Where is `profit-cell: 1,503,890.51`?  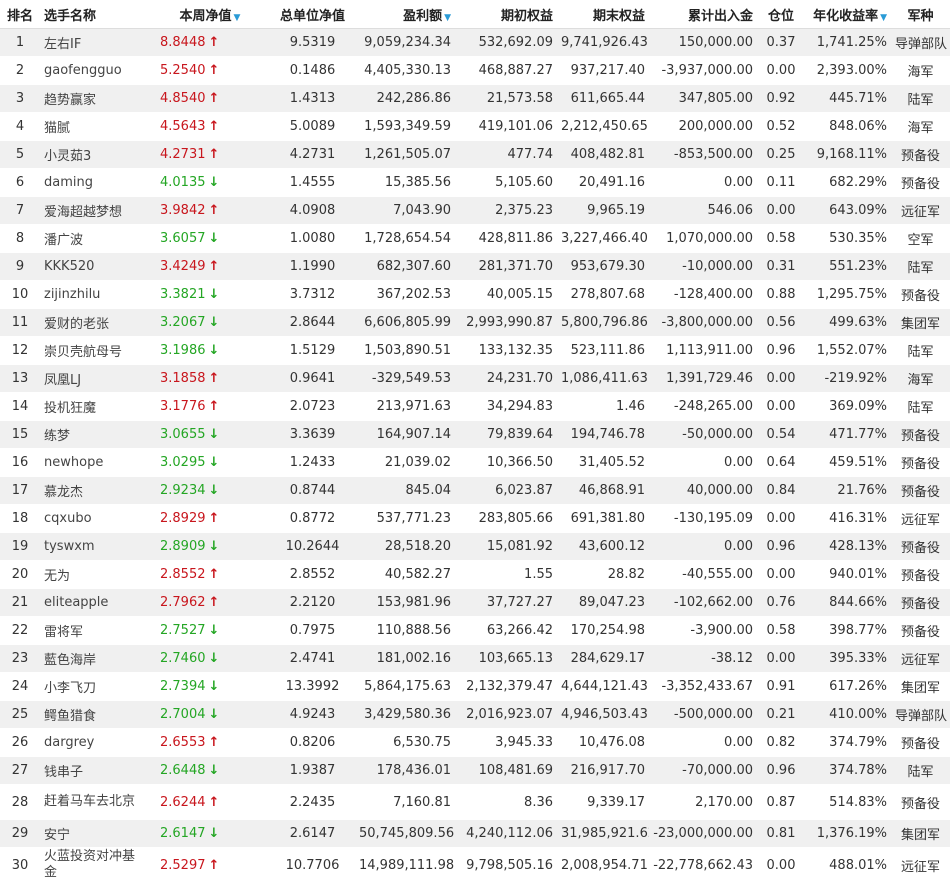 profit-cell: 1,503,890.51 is located at coordinates (405, 350).